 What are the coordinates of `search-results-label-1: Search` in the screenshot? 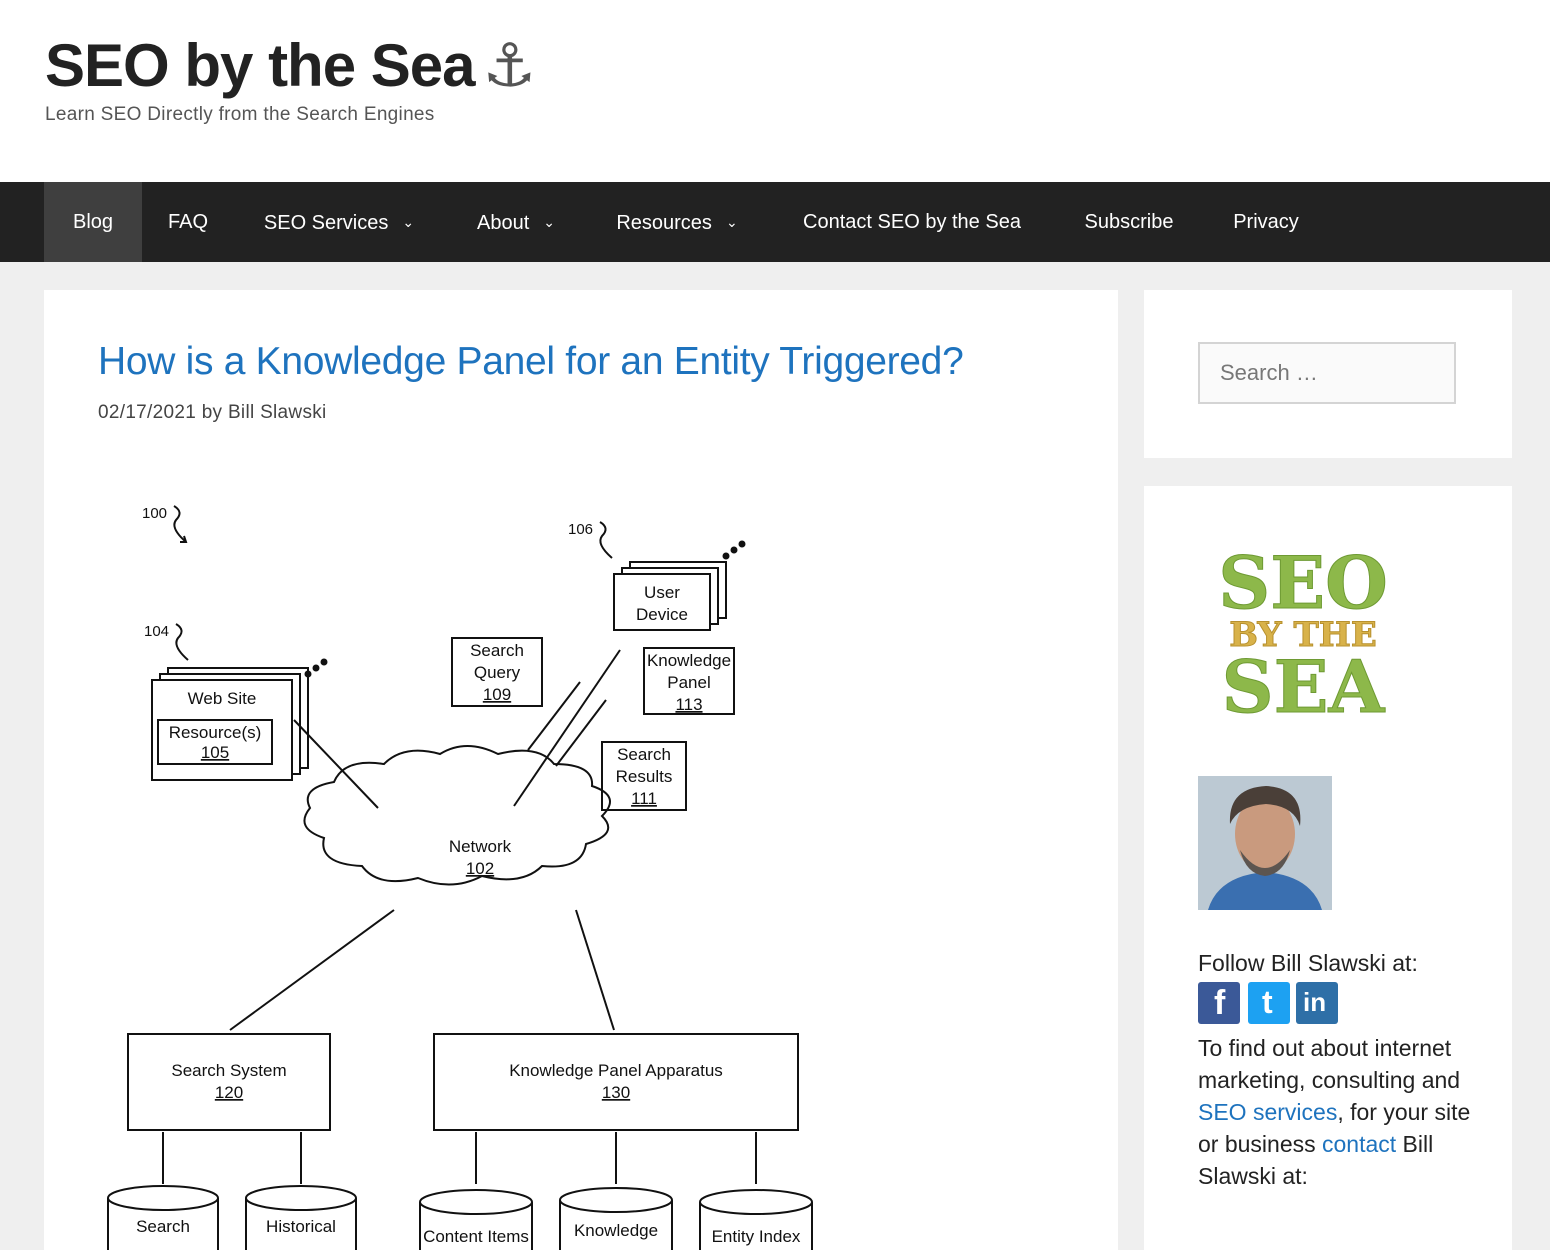 It's located at (644, 754).